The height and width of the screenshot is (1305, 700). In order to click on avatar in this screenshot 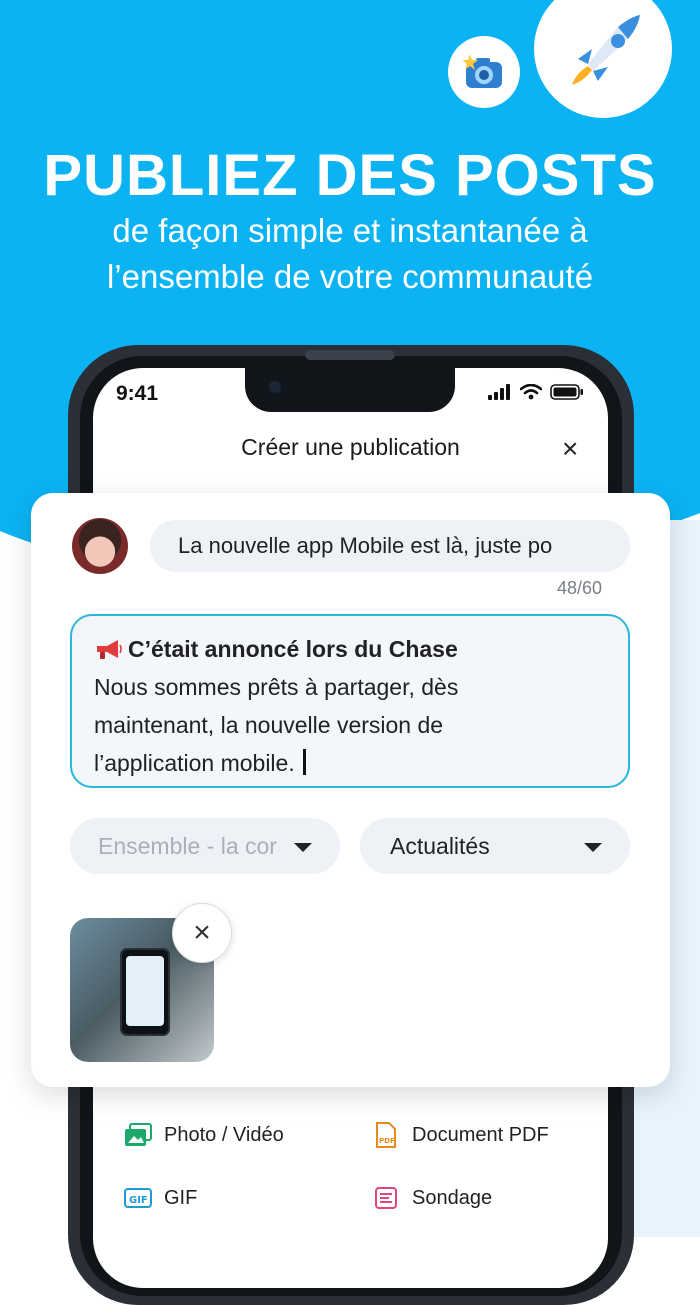, I will do `click(100, 546)`.